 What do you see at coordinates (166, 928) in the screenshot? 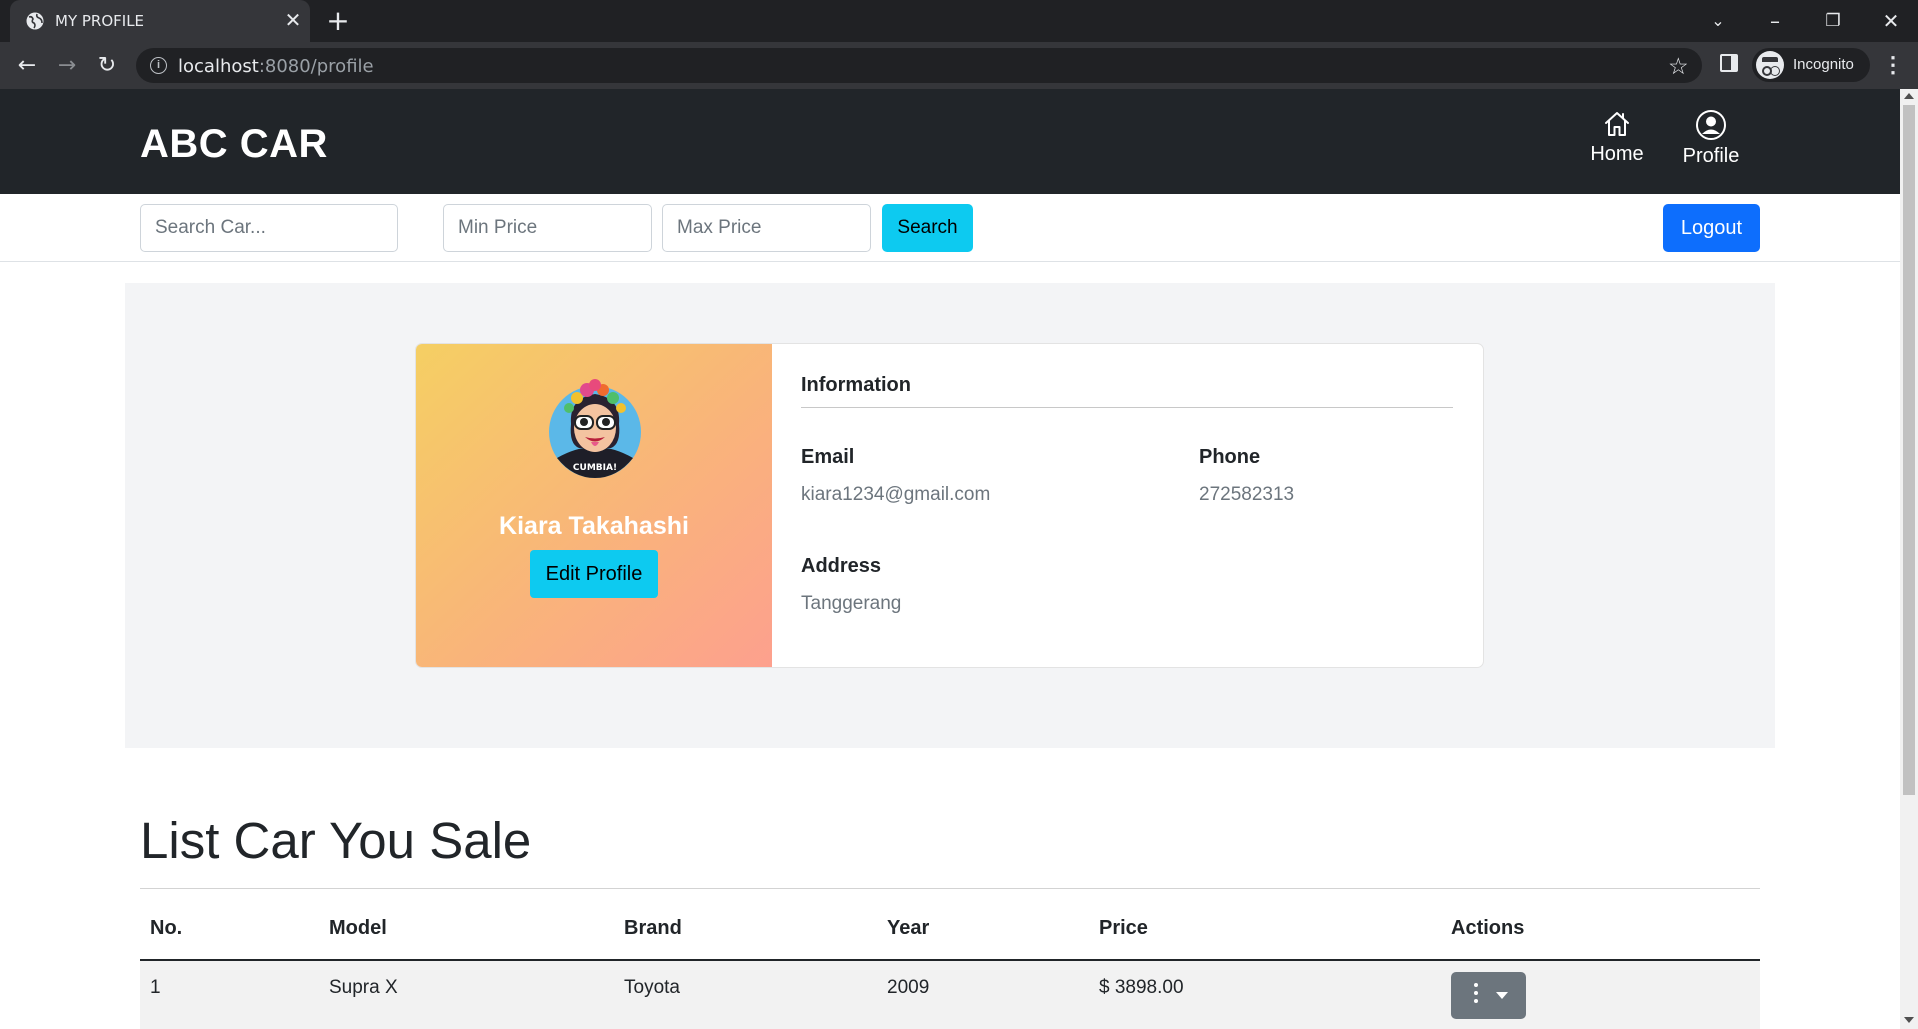
I see `column-header-no: No.` at bounding box center [166, 928].